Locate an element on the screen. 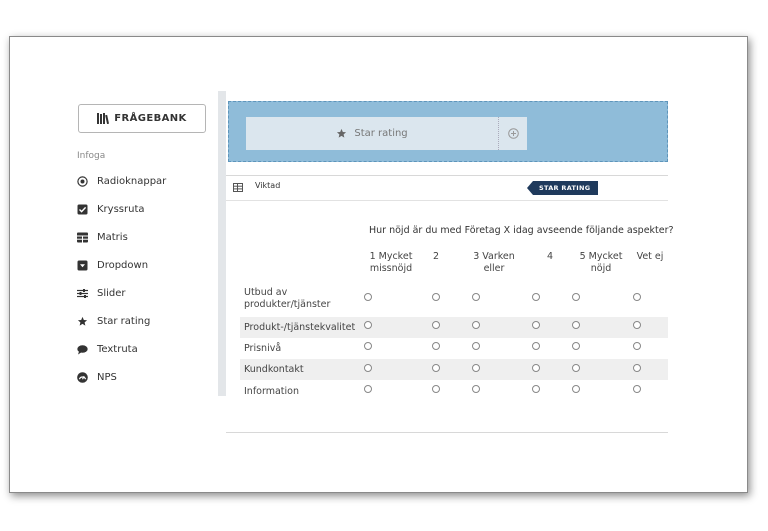  nps-icon is located at coordinates (82, 377).